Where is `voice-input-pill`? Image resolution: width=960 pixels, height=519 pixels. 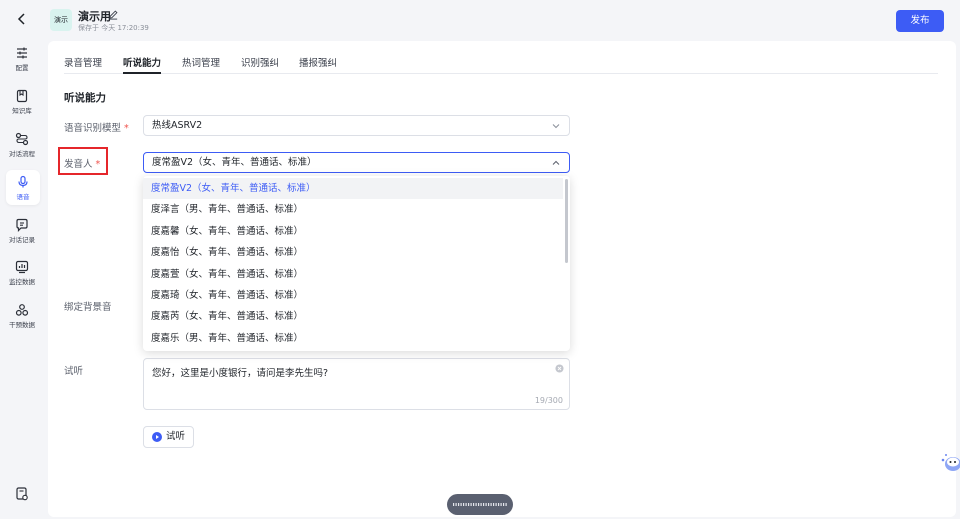 voice-input-pill is located at coordinates (480, 504).